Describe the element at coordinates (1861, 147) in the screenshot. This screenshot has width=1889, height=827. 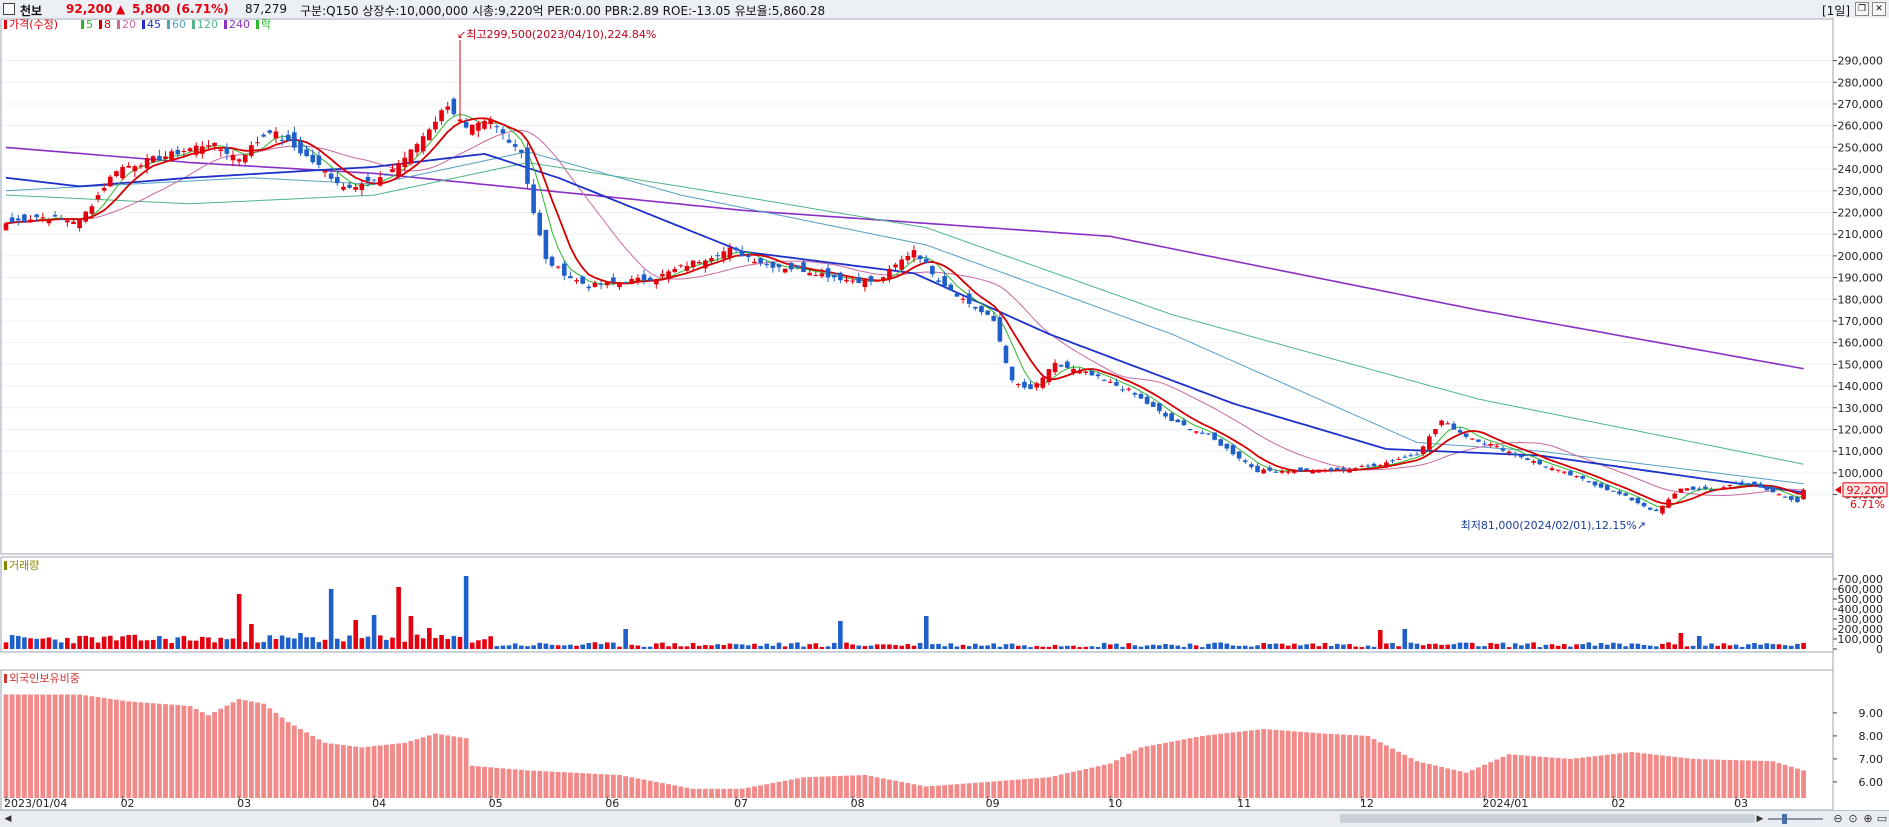
I see `price-tick-label: 250,000` at that location.